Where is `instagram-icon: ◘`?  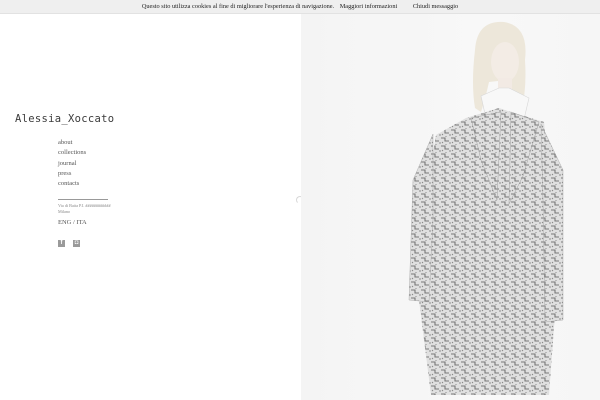 instagram-icon: ◘ is located at coordinates (76, 243).